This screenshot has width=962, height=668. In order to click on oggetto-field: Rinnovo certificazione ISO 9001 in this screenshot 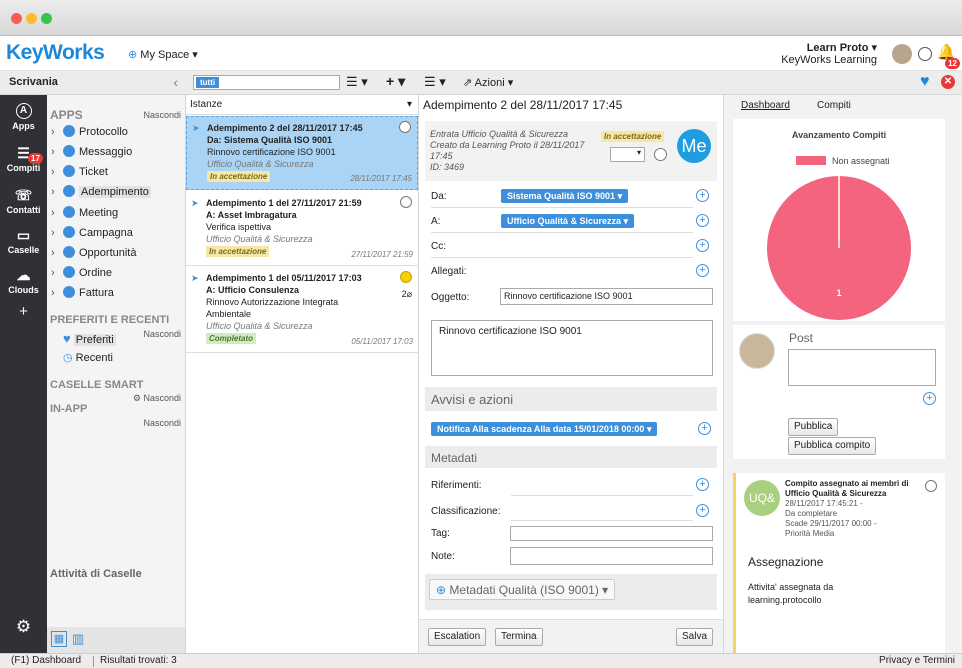, I will do `click(606, 296)`.